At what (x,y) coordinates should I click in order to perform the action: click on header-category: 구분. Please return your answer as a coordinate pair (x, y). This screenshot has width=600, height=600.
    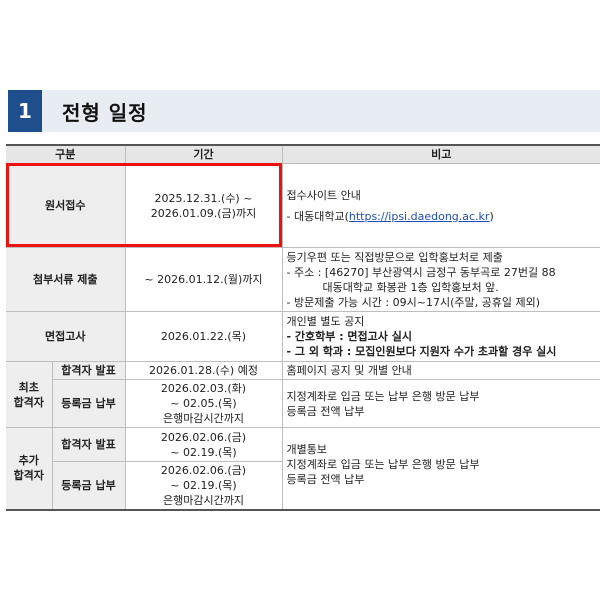
    Looking at the image, I should click on (66, 154).